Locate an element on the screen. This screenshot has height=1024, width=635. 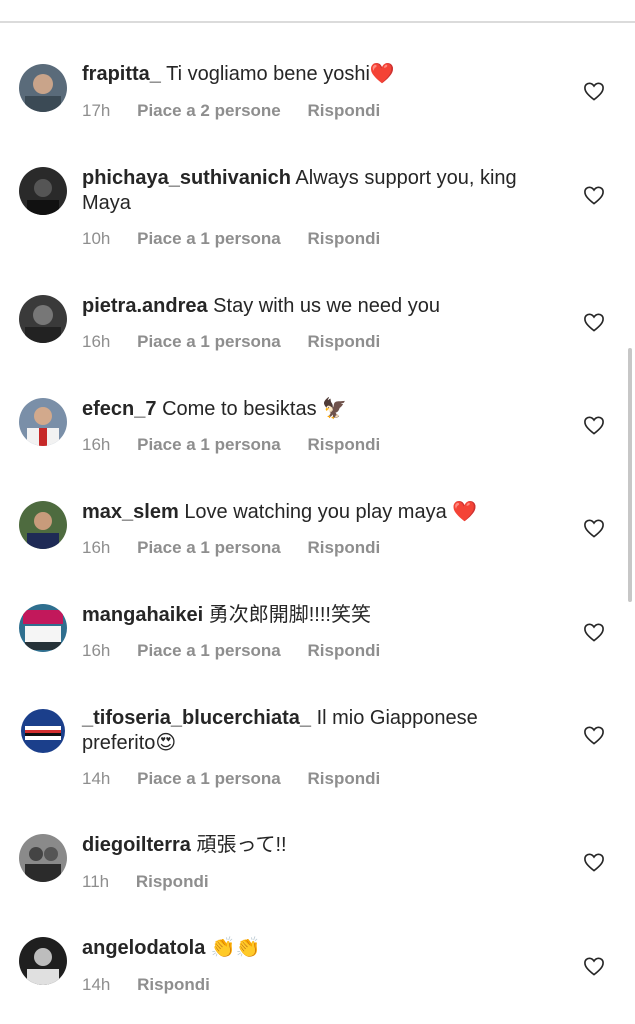
comment-username: diegoilterra is located at coordinates (136, 845).